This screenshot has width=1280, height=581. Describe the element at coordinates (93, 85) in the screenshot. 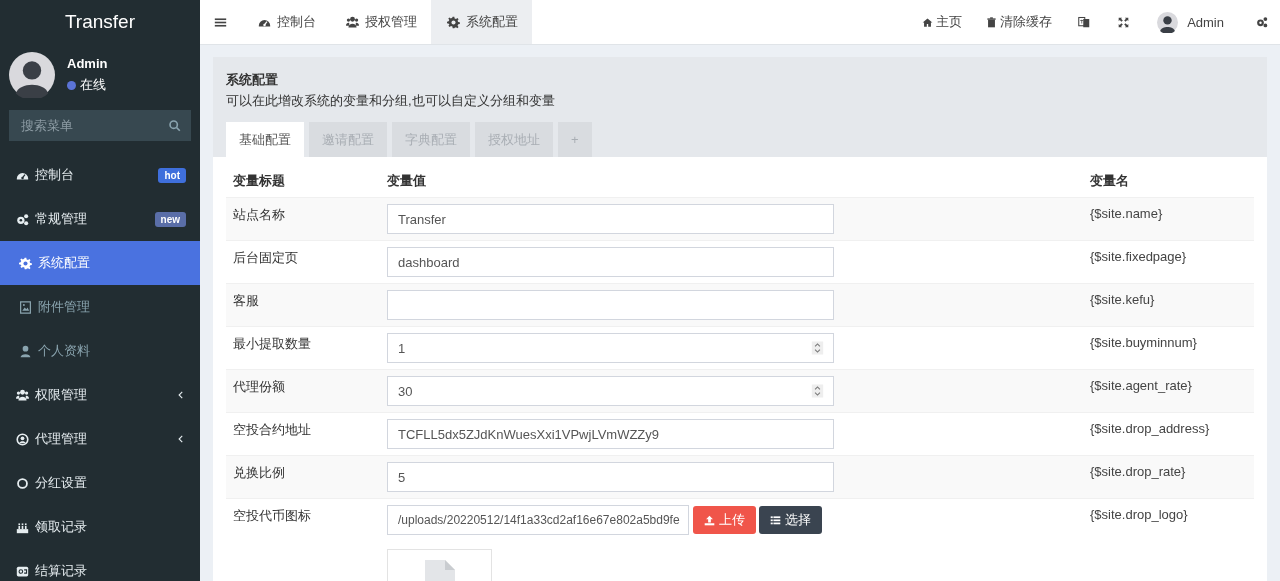

I see `status-text: 在线` at that location.